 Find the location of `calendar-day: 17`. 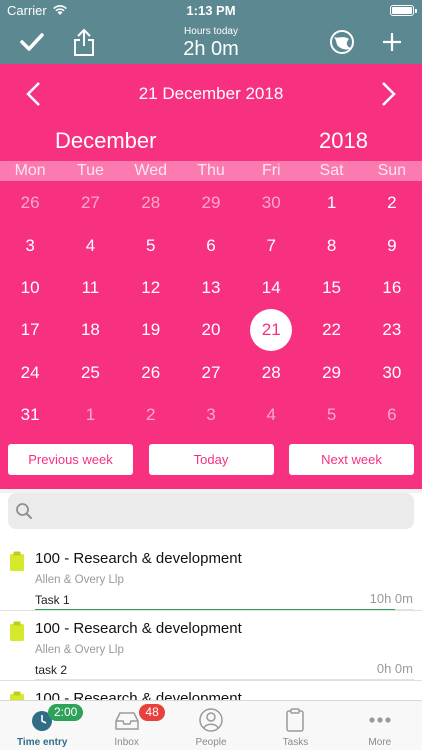

calendar-day: 17 is located at coordinates (30, 330).